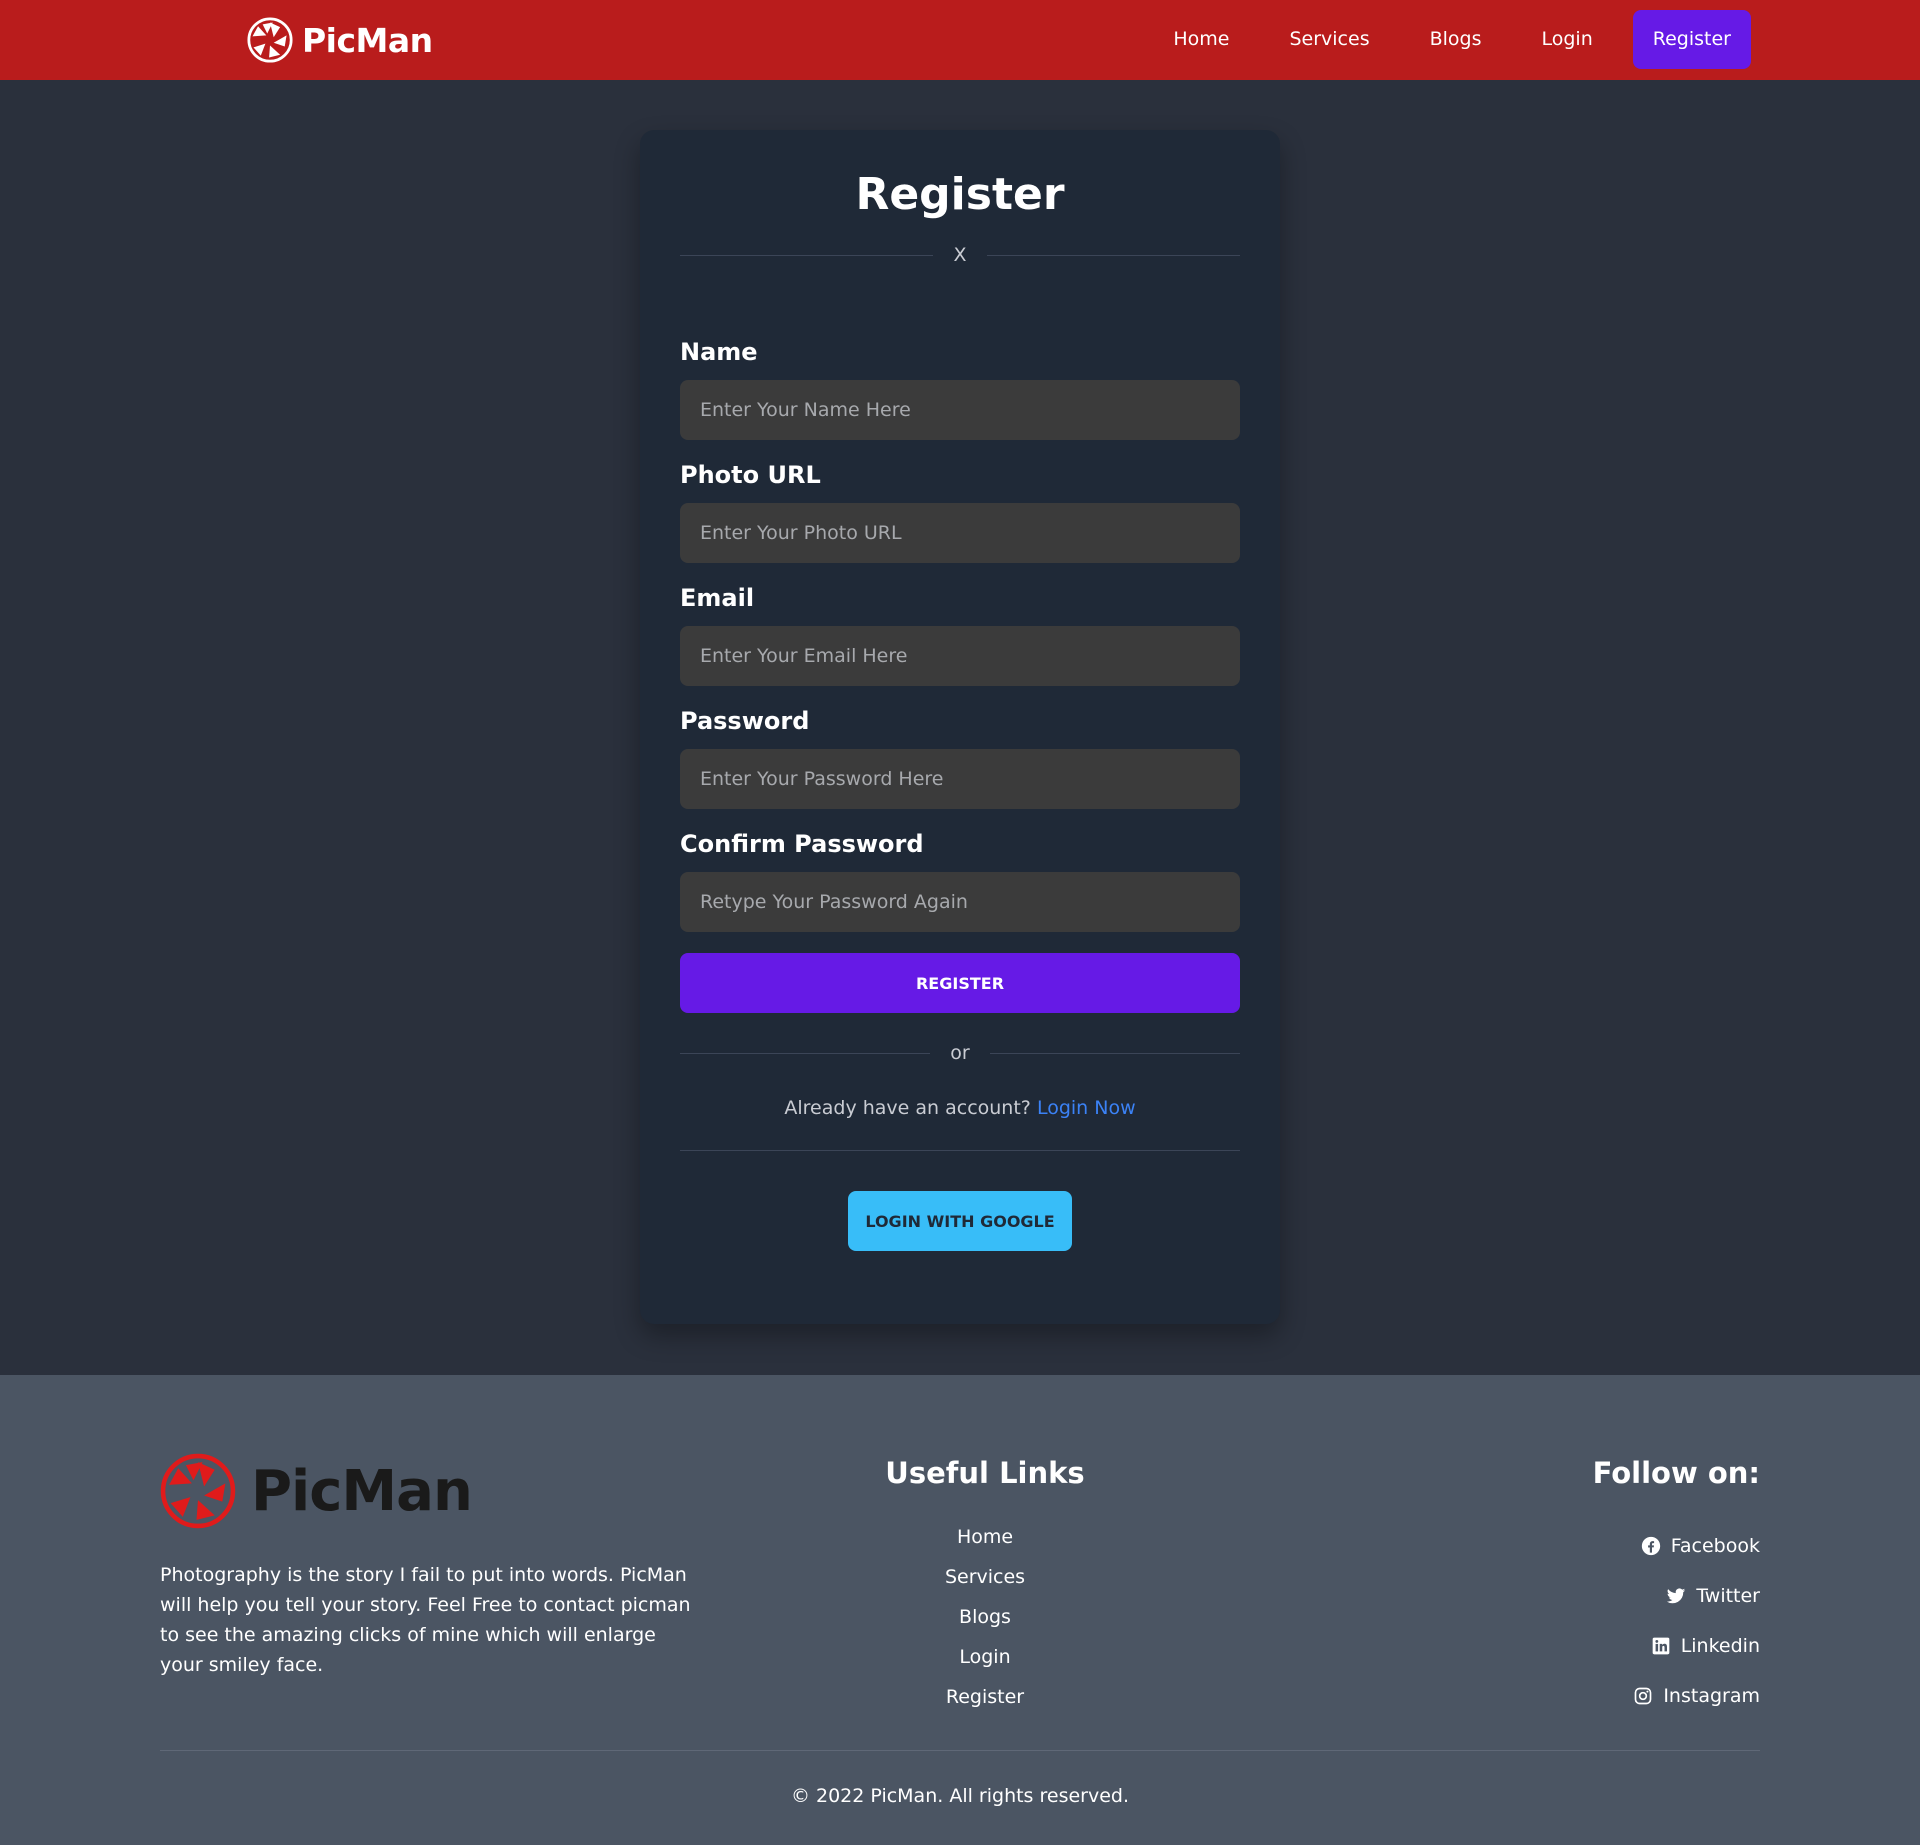 This screenshot has width=1920, height=1845. I want to click on useful-links-title: Useful Links, so click(985, 1473).